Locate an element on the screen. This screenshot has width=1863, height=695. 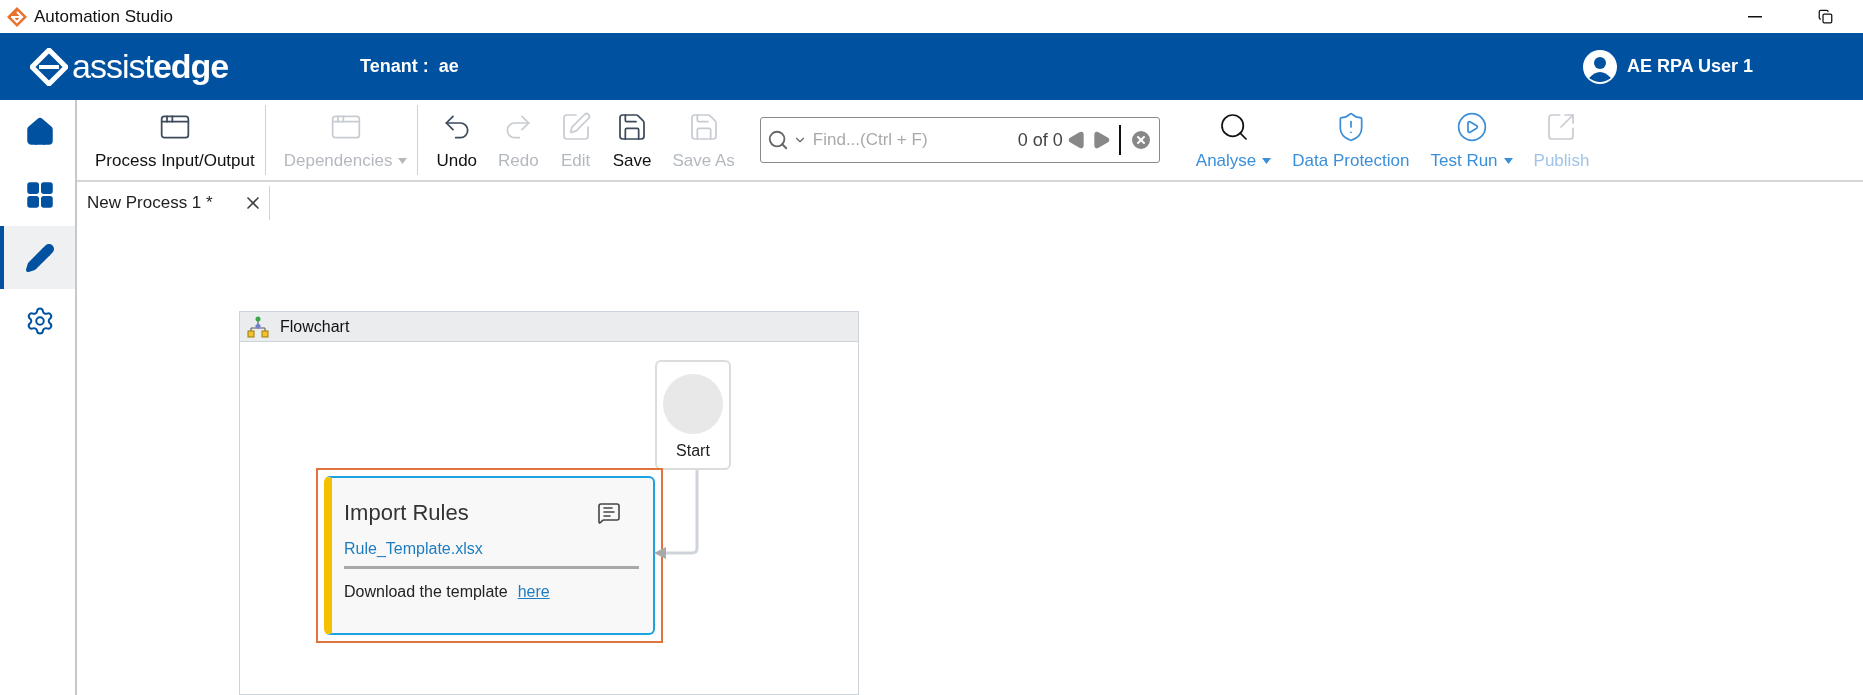
toolbar-button: Process Input/Output is located at coordinates (175, 140).